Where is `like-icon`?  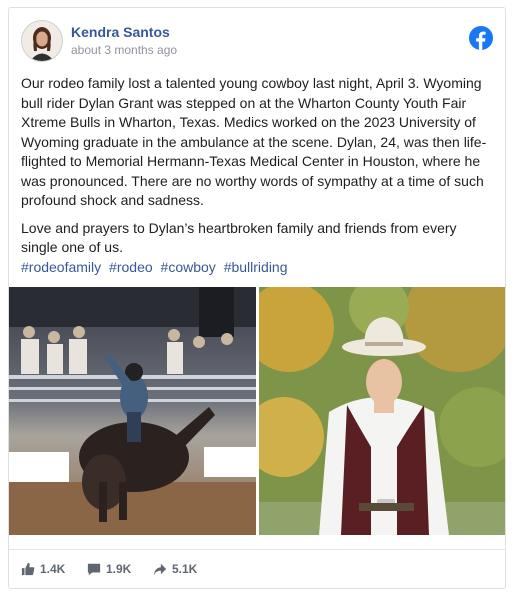 like-icon is located at coordinates (28, 569).